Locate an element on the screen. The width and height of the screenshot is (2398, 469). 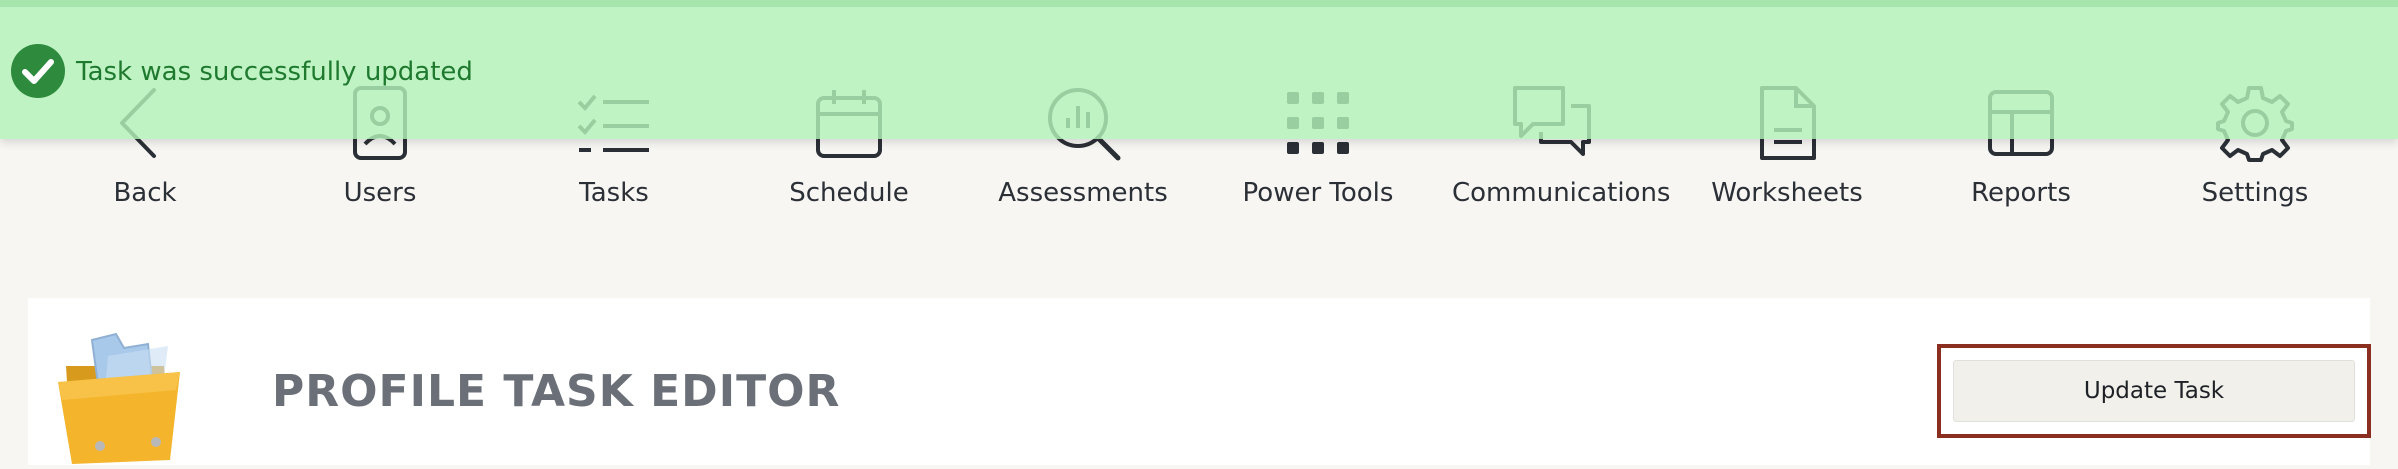
update-task-highlight: Update Task is located at coordinates (2154, 391).